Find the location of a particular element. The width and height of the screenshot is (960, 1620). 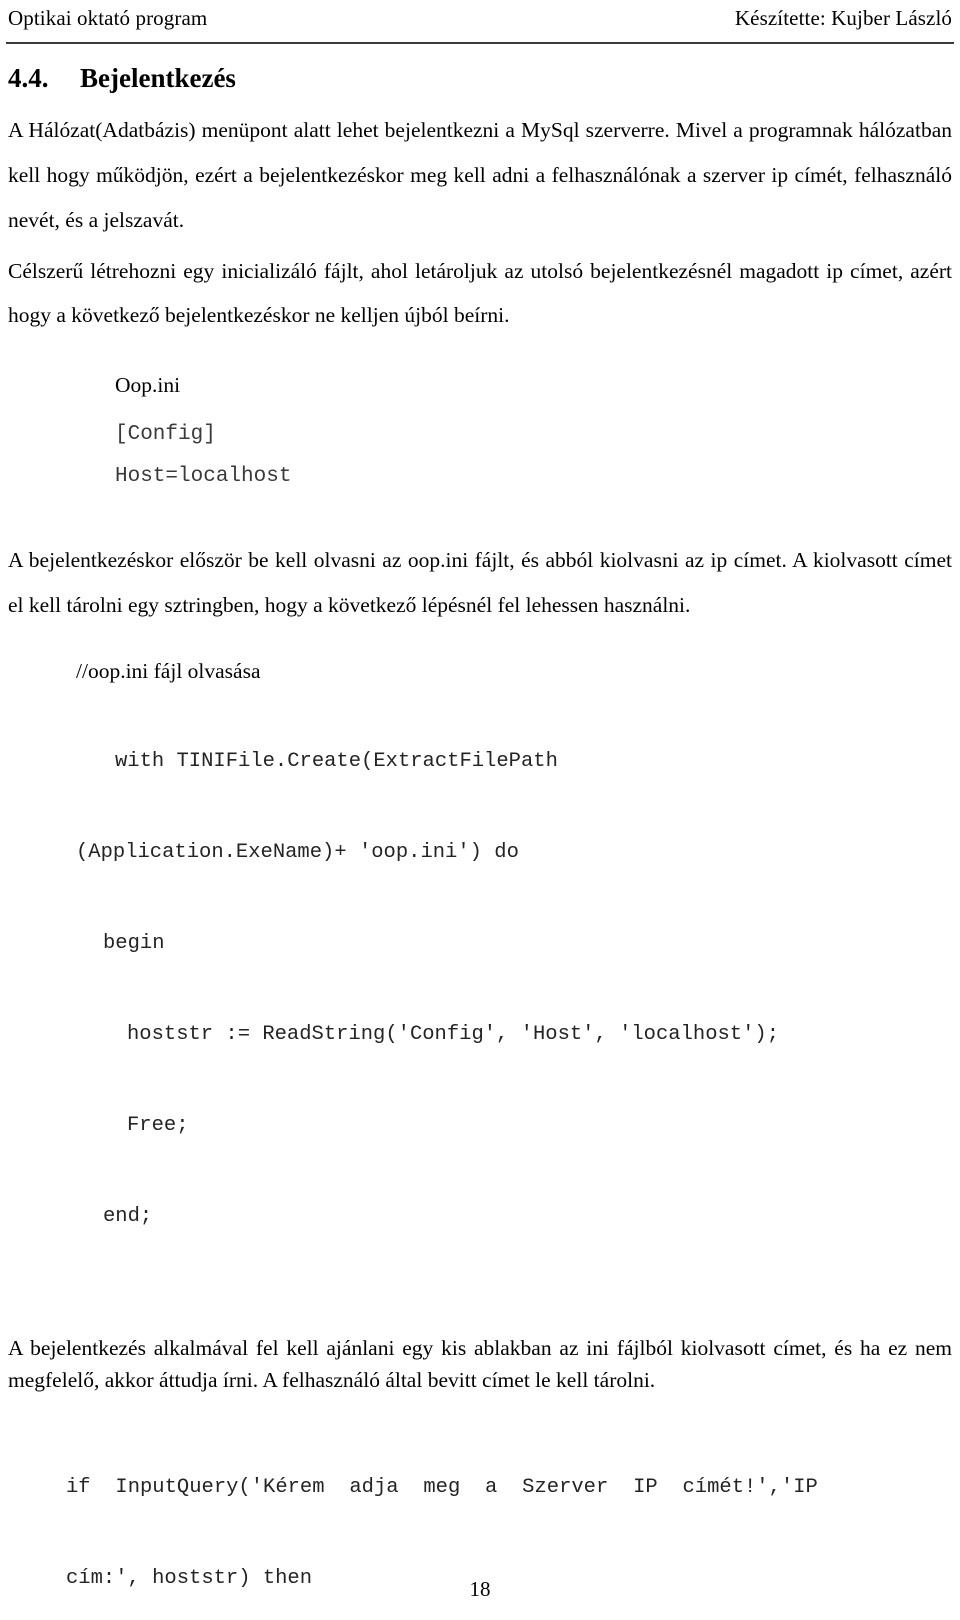

code-line: Free; is located at coordinates (158, 1126).